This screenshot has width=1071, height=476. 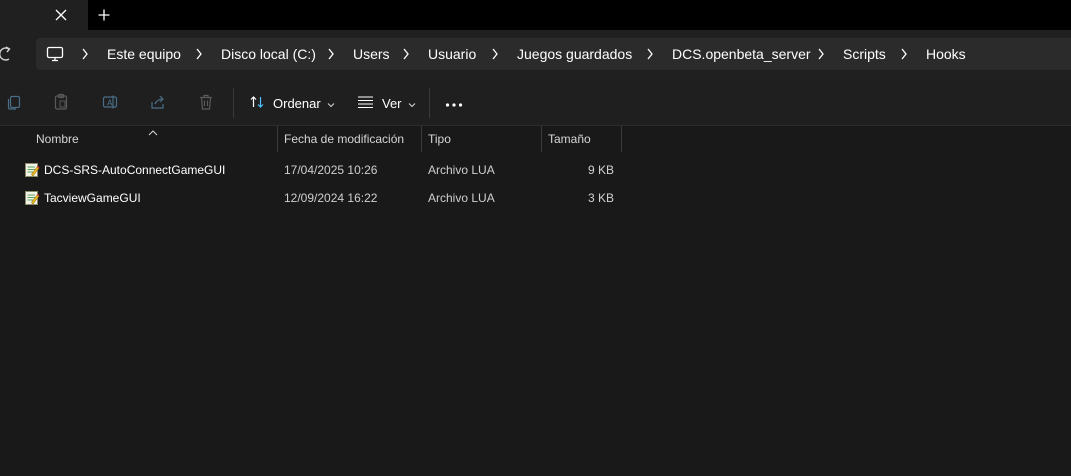 I want to click on new-tab-button, so click(x=104, y=15).